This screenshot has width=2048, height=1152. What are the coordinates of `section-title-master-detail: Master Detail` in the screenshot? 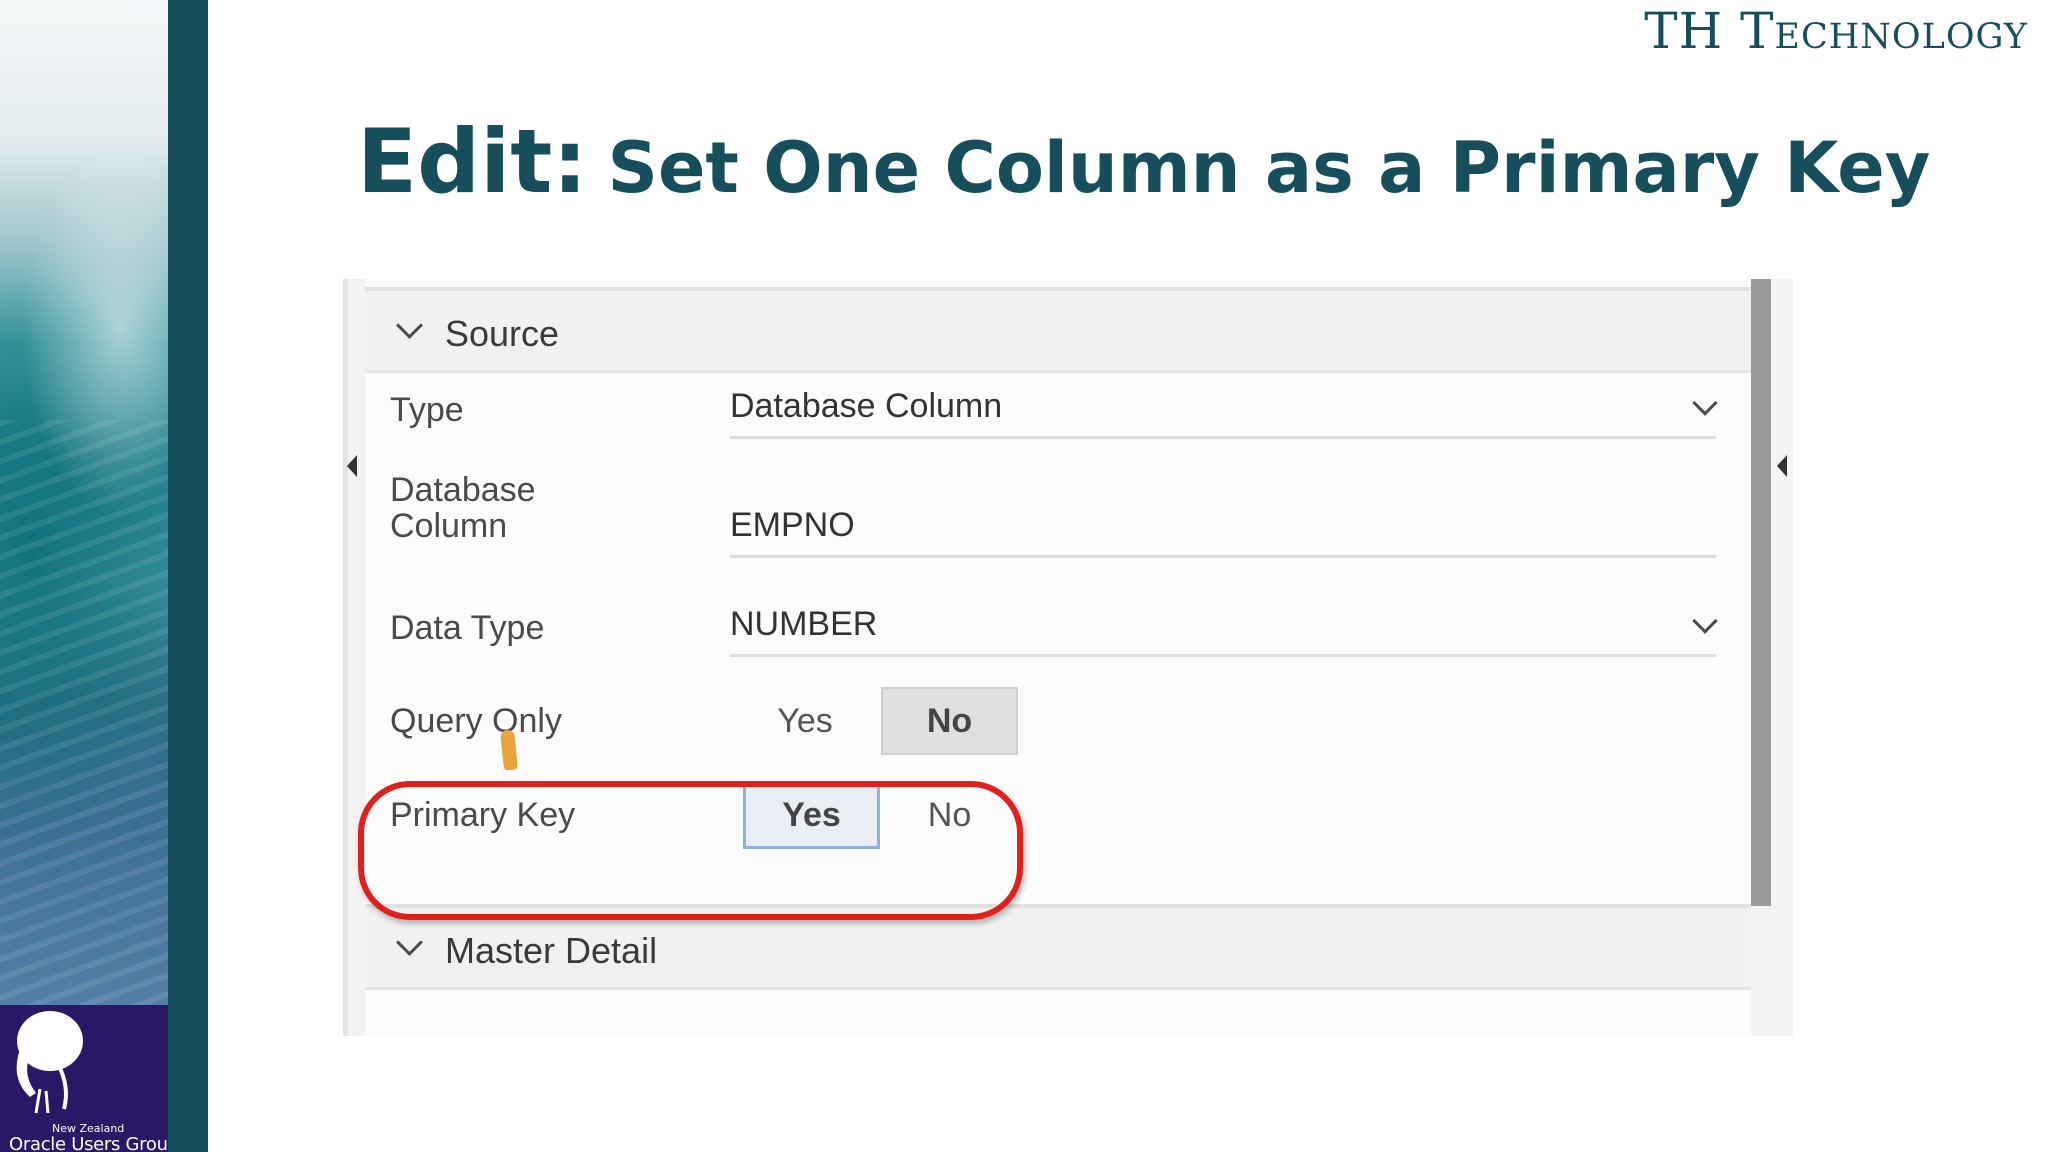 It's located at (551, 950).